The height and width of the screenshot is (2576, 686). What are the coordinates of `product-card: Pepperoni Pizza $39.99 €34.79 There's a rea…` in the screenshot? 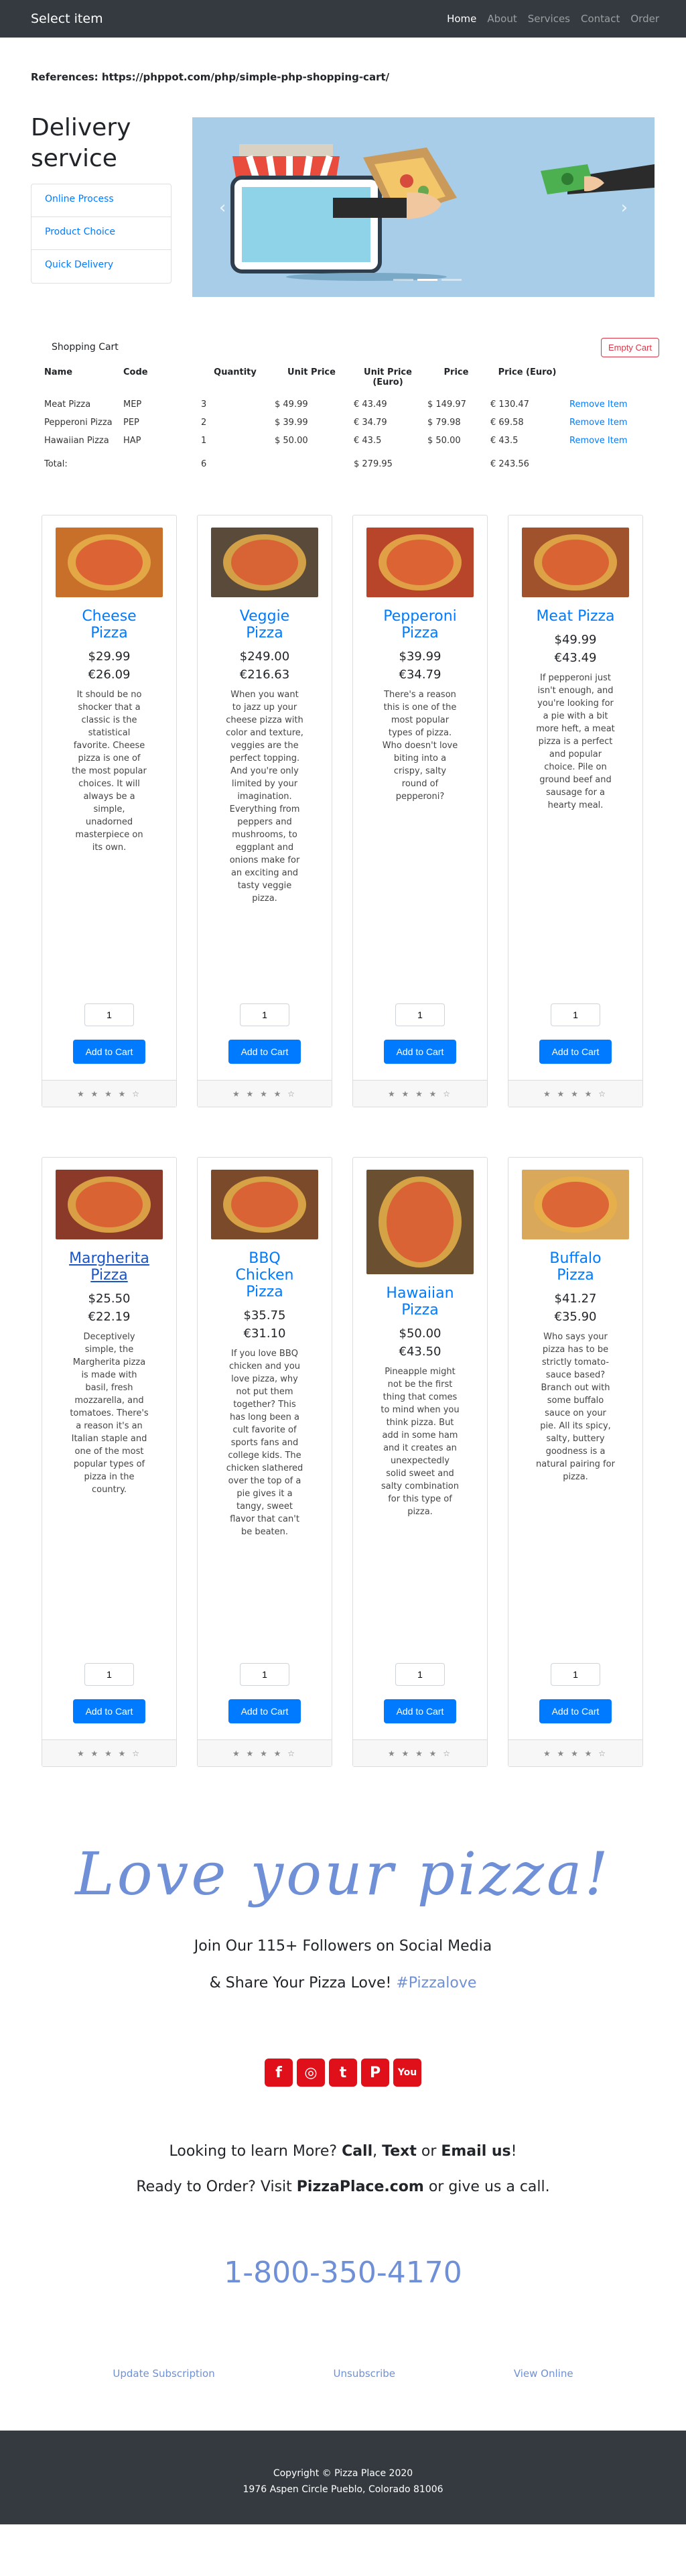 It's located at (420, 811).